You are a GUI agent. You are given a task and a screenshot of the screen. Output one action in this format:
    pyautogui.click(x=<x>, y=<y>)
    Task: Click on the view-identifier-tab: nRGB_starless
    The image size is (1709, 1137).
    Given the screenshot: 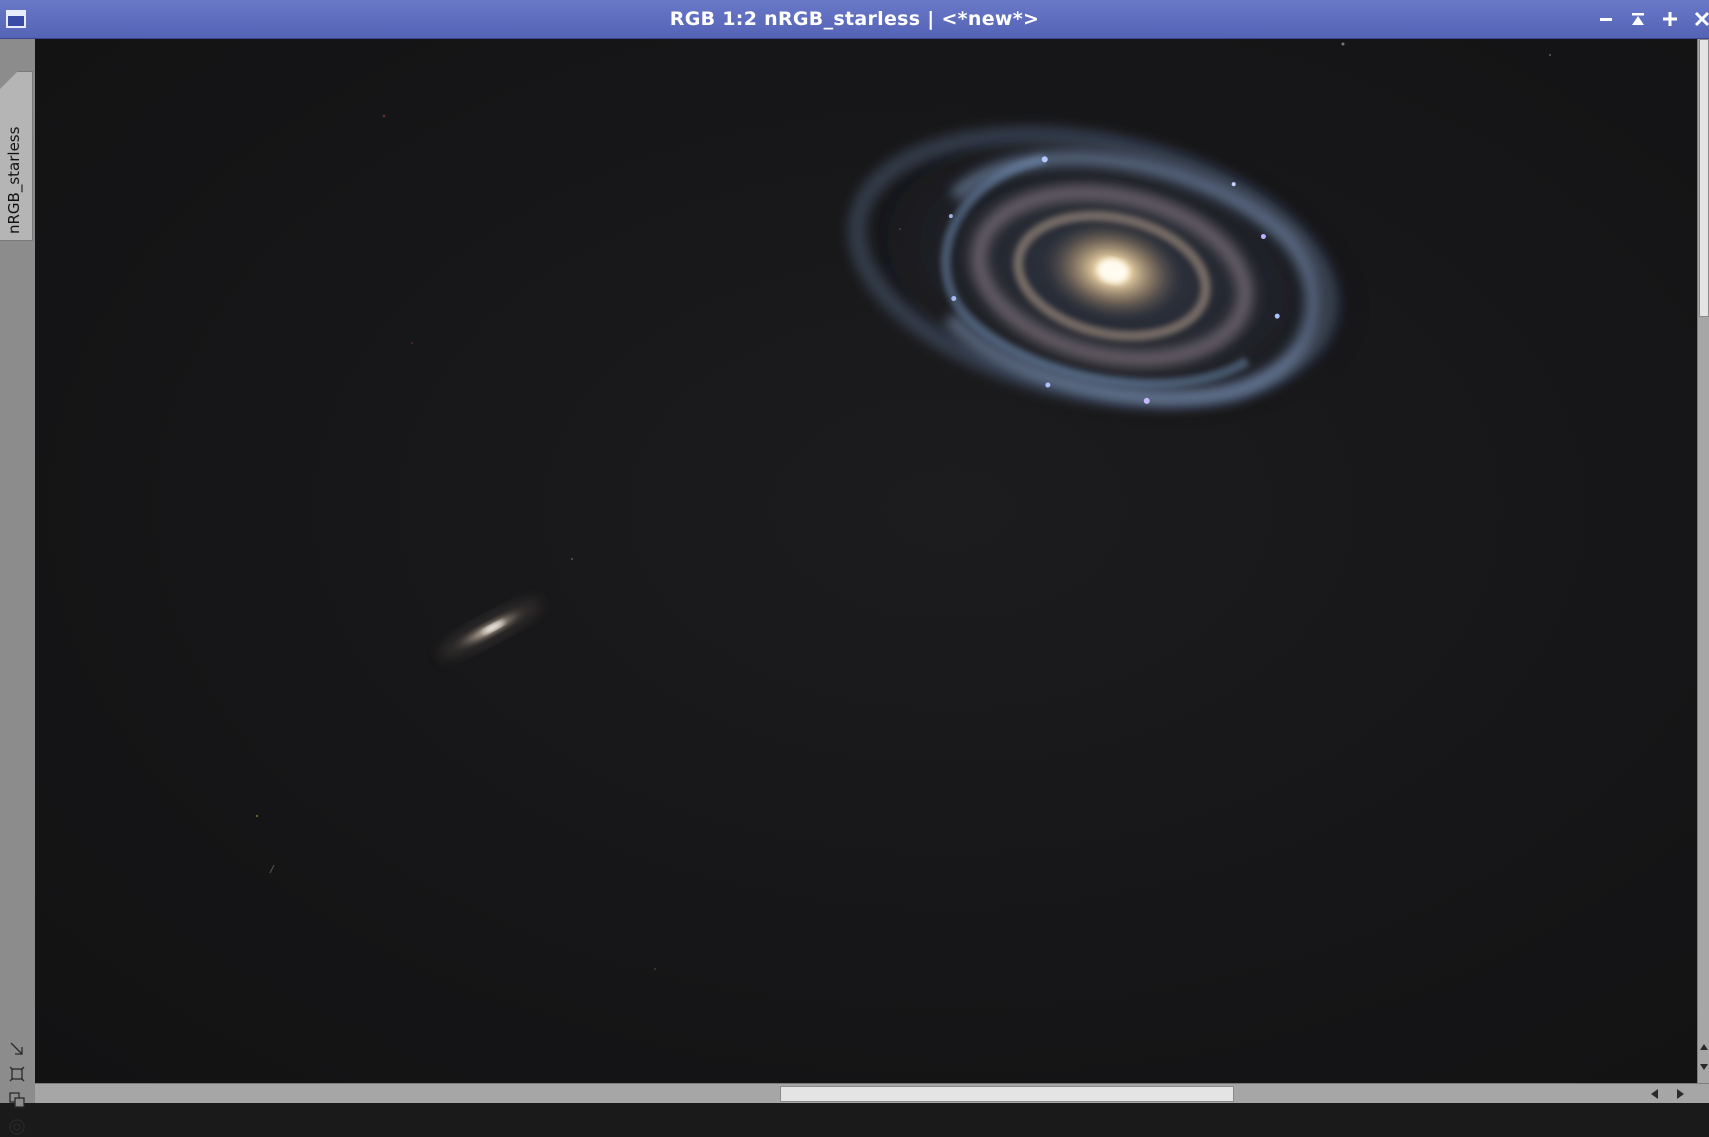 What is the action you would take?
    pyautogui.click(x=16, y=156)
    